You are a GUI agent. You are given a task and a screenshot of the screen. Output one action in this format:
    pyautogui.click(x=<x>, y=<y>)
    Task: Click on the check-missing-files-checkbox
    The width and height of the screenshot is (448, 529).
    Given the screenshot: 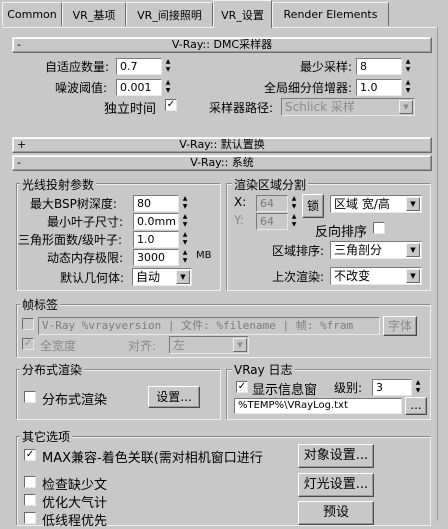 What is the action you would take?
    pyautogui.click(x=30, y=482)
    